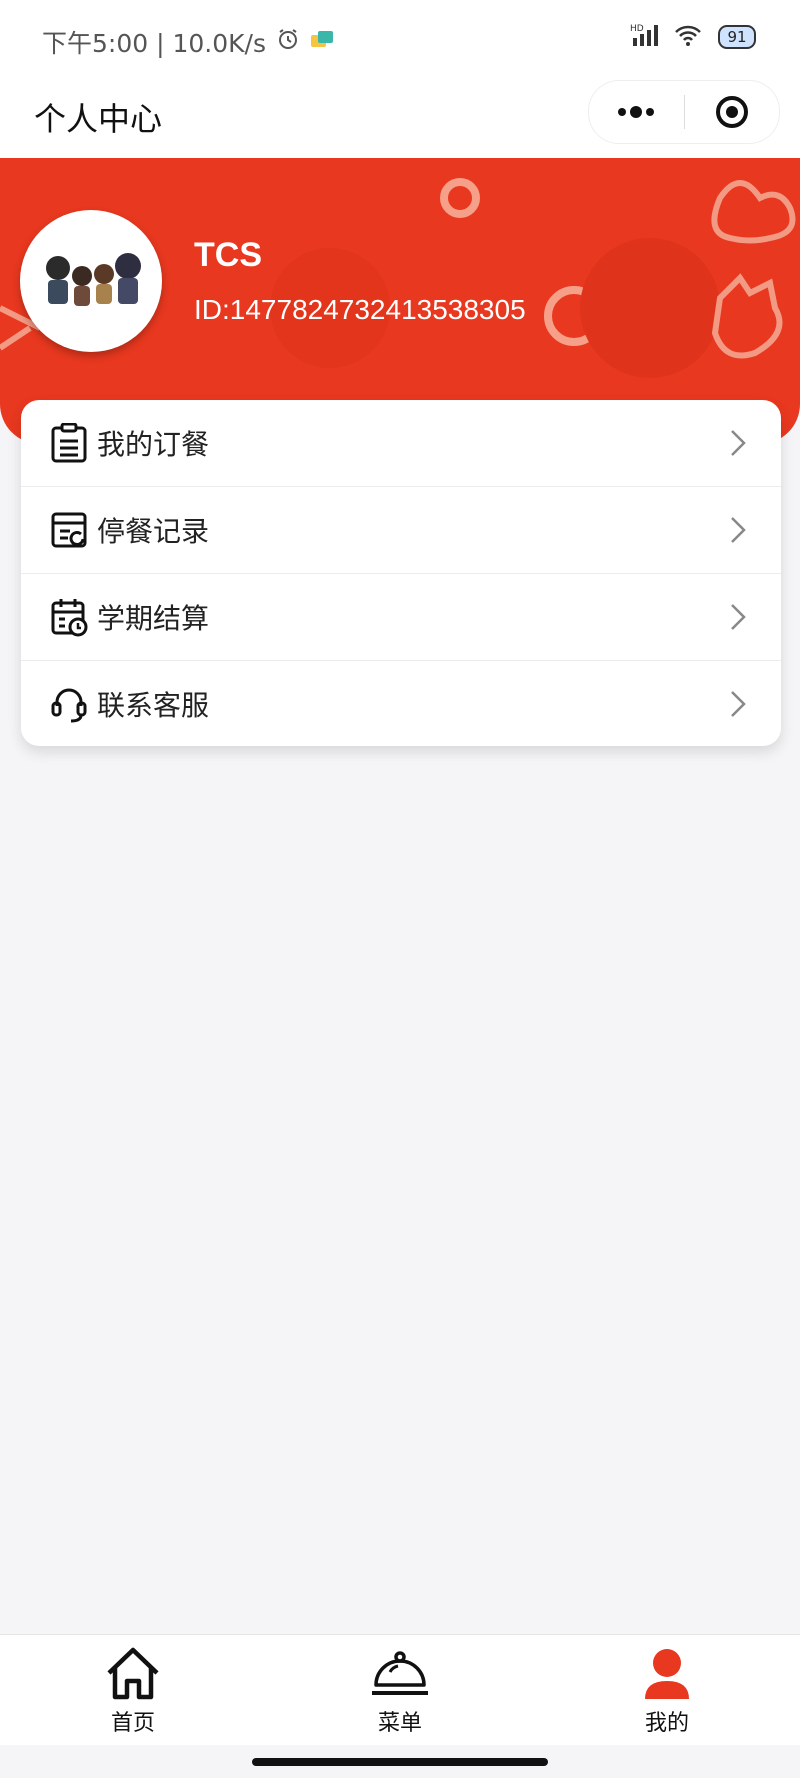 This screenshot has height=1778, width=800. What do you see at coordinates (399, 1723) in the screenshot?
I see `tab-label: 菜单` at bounding box center [399, 1723].